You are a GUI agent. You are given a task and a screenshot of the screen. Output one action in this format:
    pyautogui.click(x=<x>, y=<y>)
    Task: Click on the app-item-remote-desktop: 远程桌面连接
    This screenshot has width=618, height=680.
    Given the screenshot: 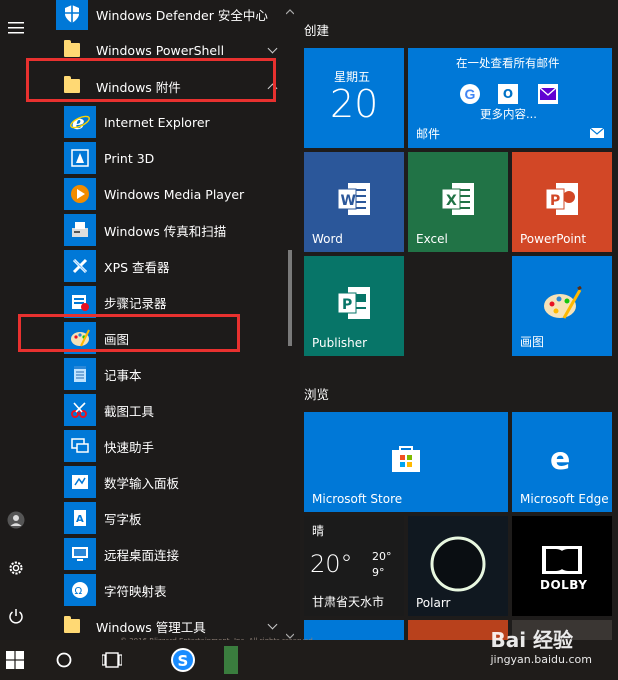 What is the action you would take?
    pyautogui.click(x=166, y=554)
    